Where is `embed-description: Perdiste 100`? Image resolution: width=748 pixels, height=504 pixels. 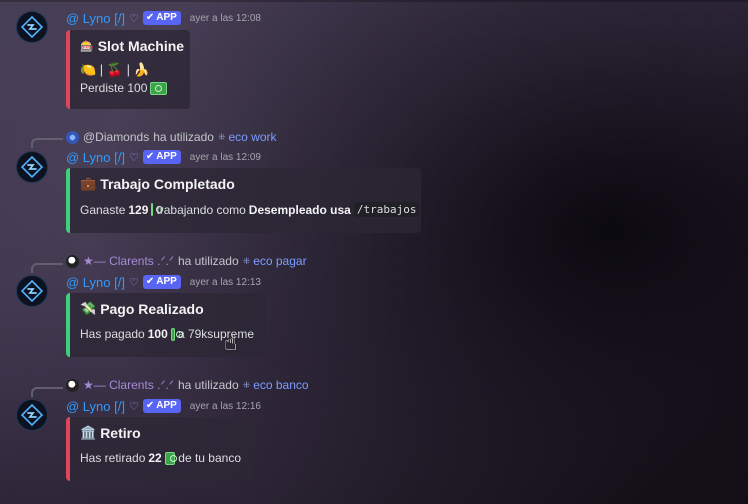
embed-description: Perdiste 100 is located at coordinates (129, 88).